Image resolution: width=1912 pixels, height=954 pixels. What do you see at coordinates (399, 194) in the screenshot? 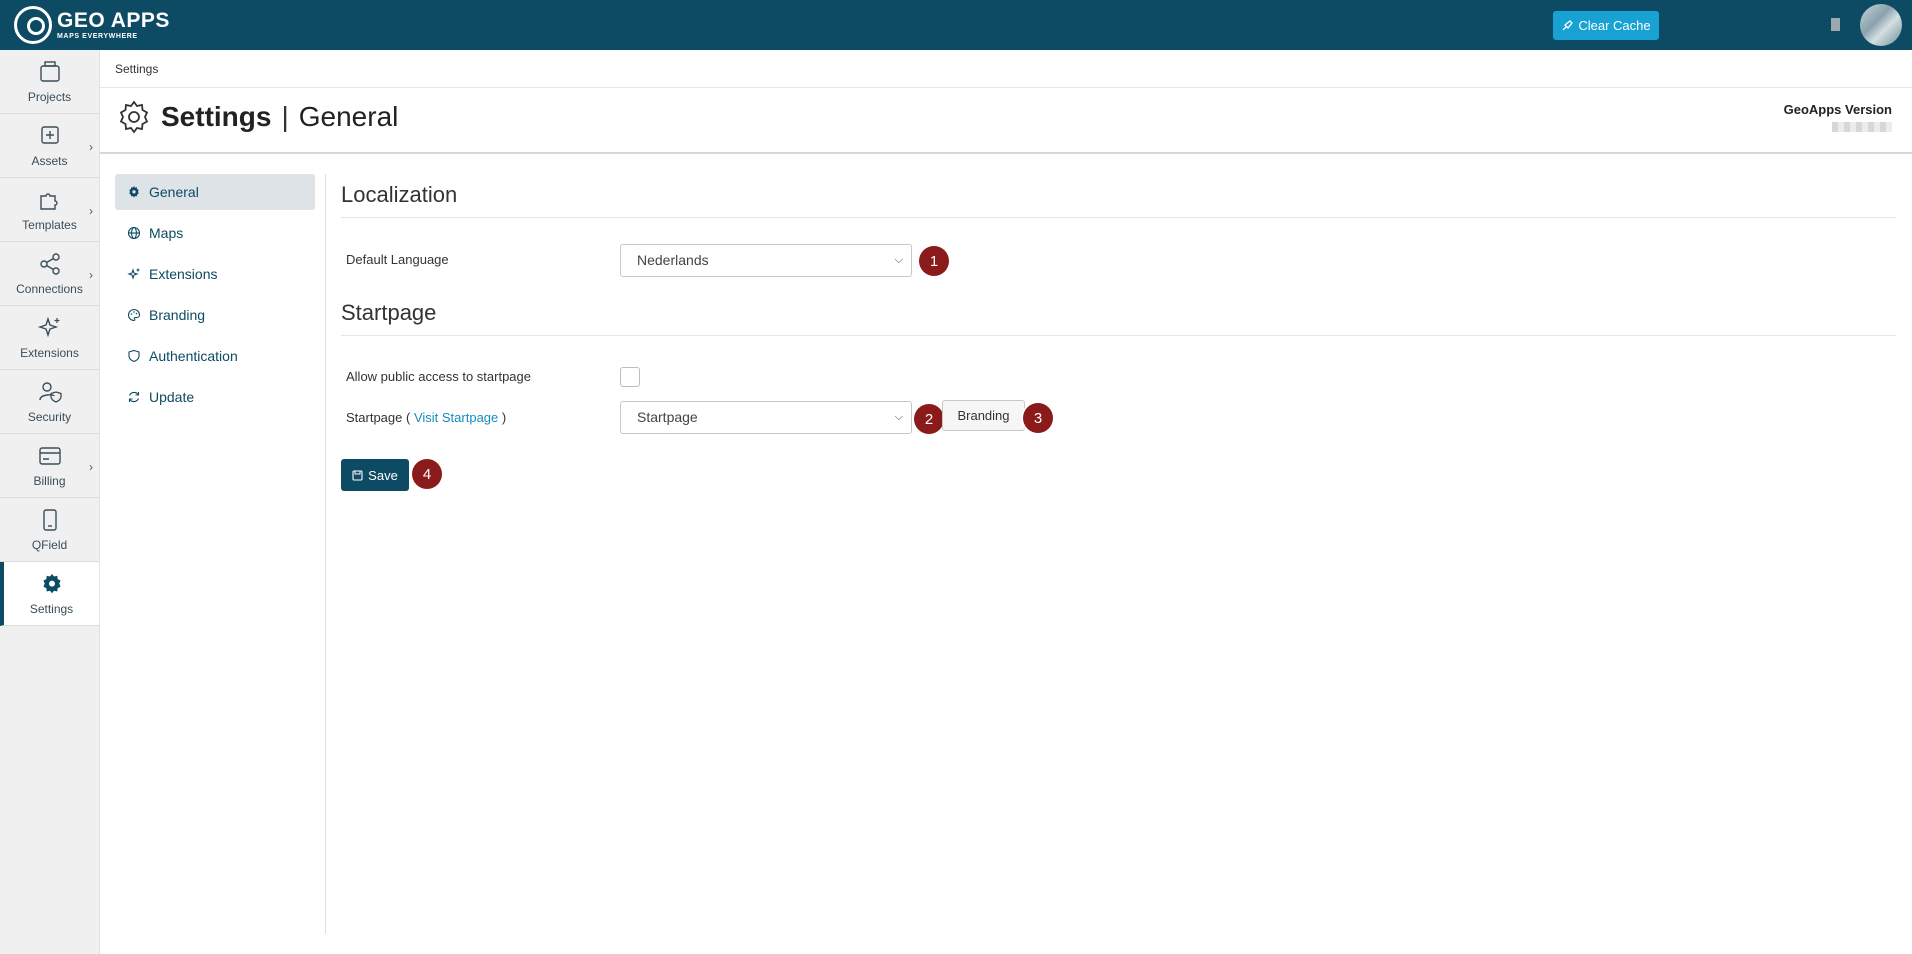
I see `localization-title: Localization` at bounding box center [399, 194].